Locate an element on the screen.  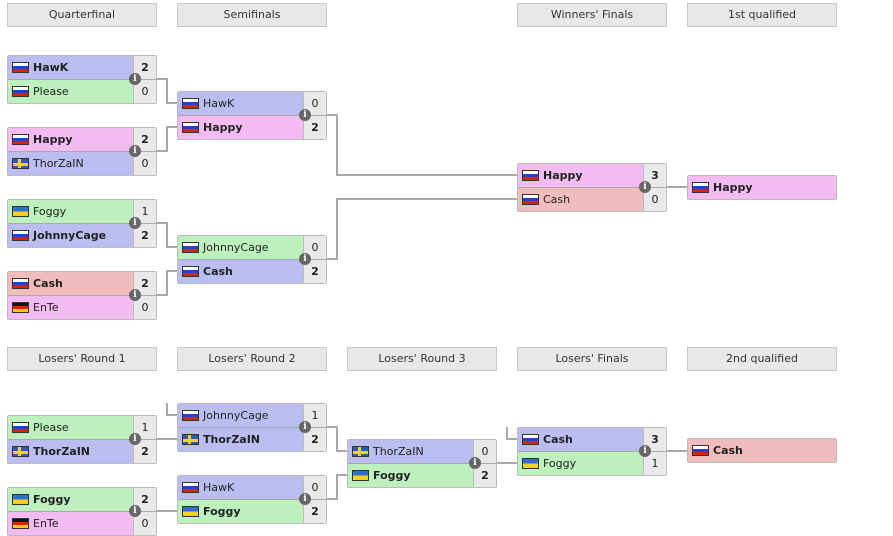
round-header: Losers' Round 2 is located at coordinates (252, 359).